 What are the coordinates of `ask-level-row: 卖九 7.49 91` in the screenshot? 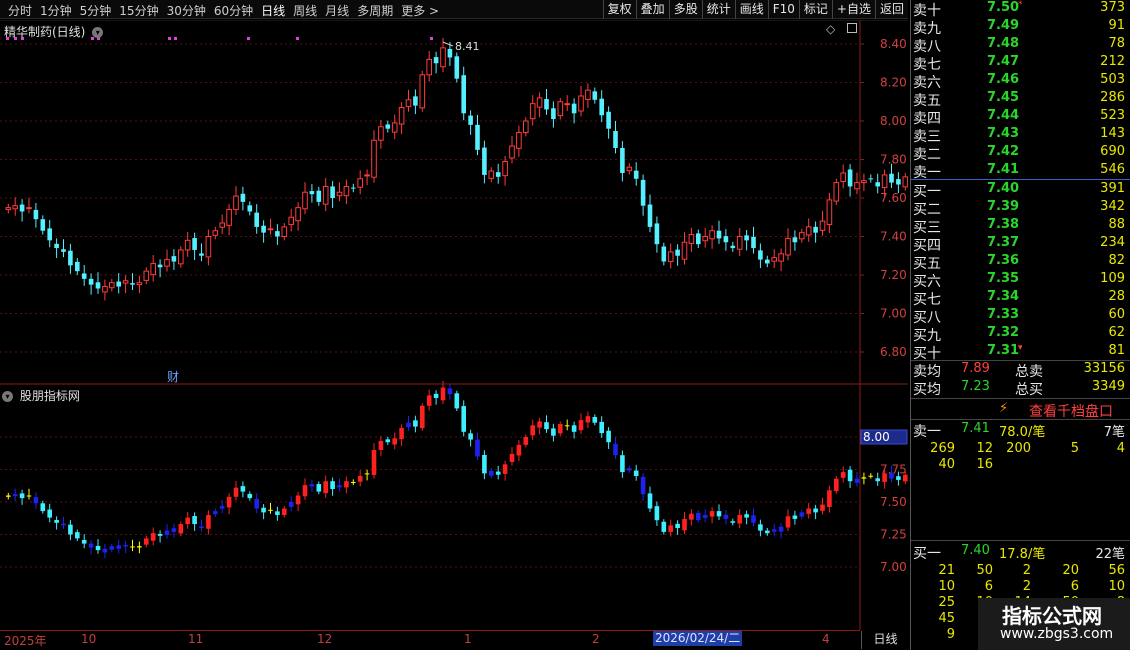 It's located at (1020, 27).